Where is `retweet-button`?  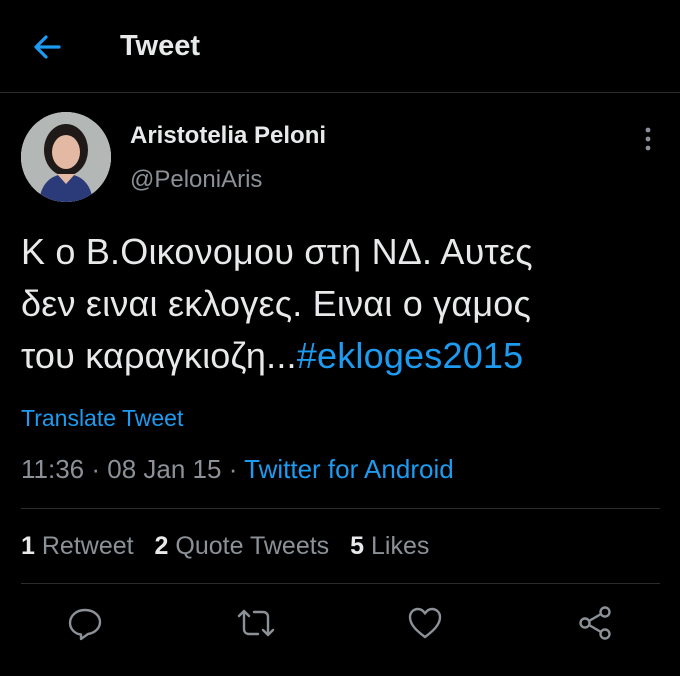
retweet-button is located at coordinates (256, 623).